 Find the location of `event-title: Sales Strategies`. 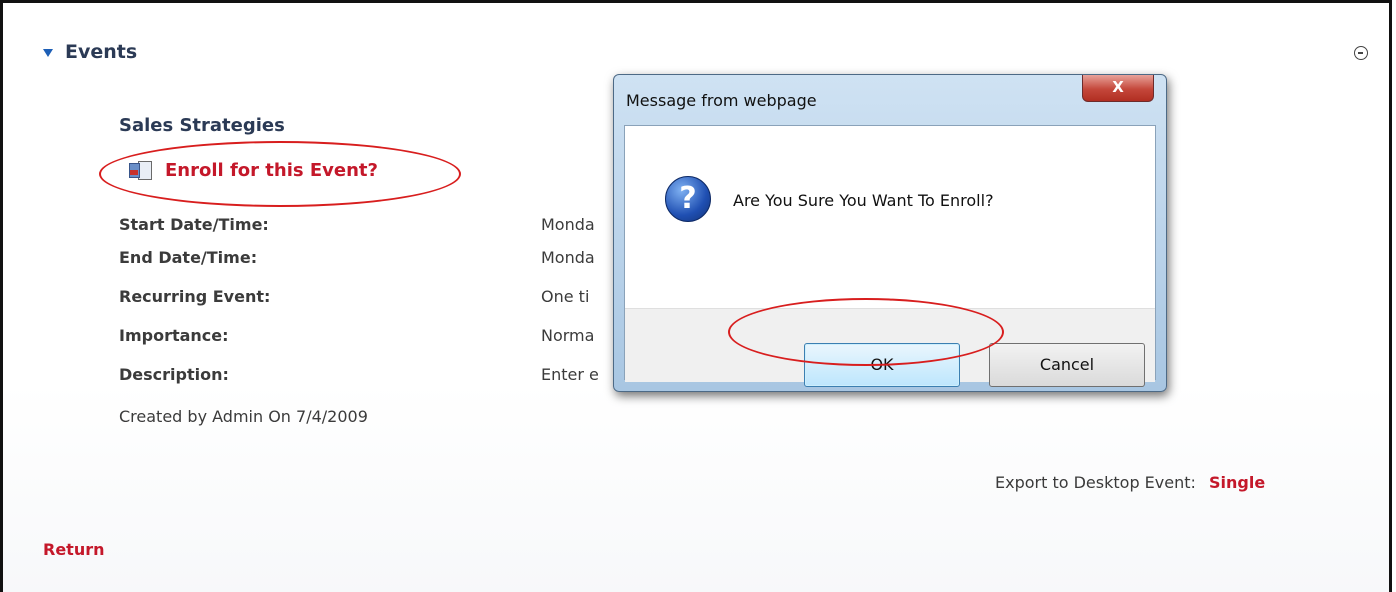

event-title: Sales Strategies is located at coordinates (202, 125).